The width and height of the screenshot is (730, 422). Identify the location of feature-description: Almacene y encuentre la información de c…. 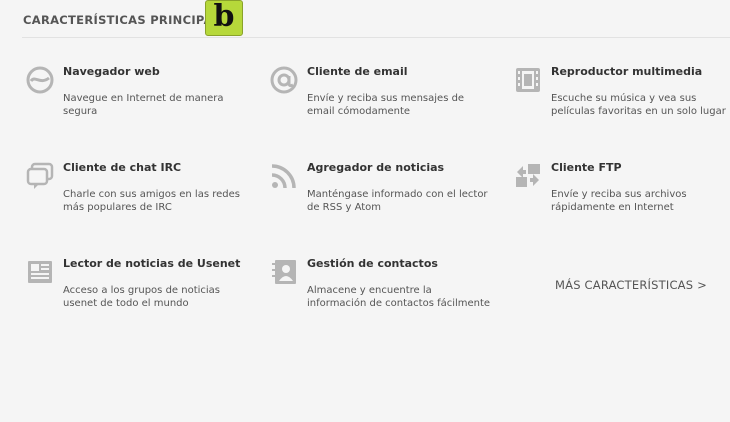
(399, 297).